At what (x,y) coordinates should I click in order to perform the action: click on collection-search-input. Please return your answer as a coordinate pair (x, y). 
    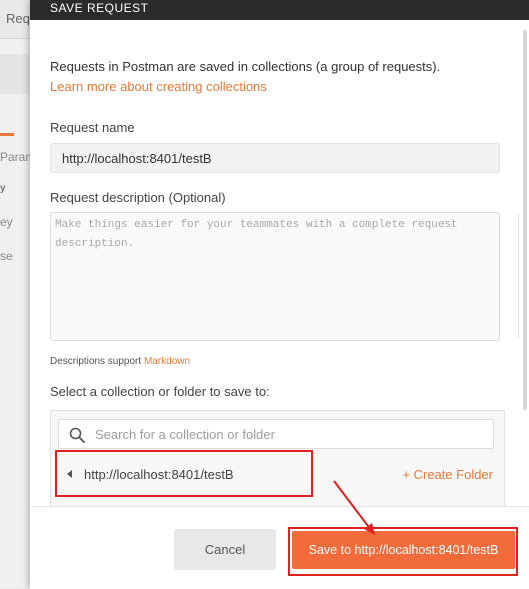
    Looking at the image, I should click on (290, 434).